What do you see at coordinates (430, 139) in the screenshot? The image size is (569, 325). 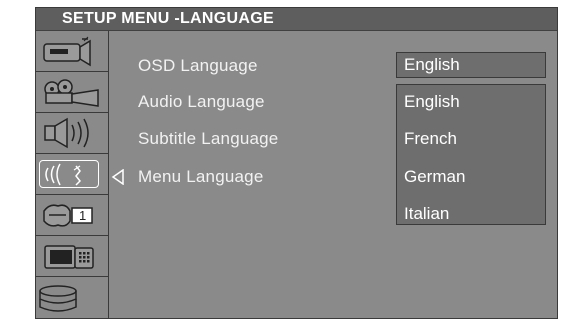 I see `option-french: French` at bounding box center [430, 139].